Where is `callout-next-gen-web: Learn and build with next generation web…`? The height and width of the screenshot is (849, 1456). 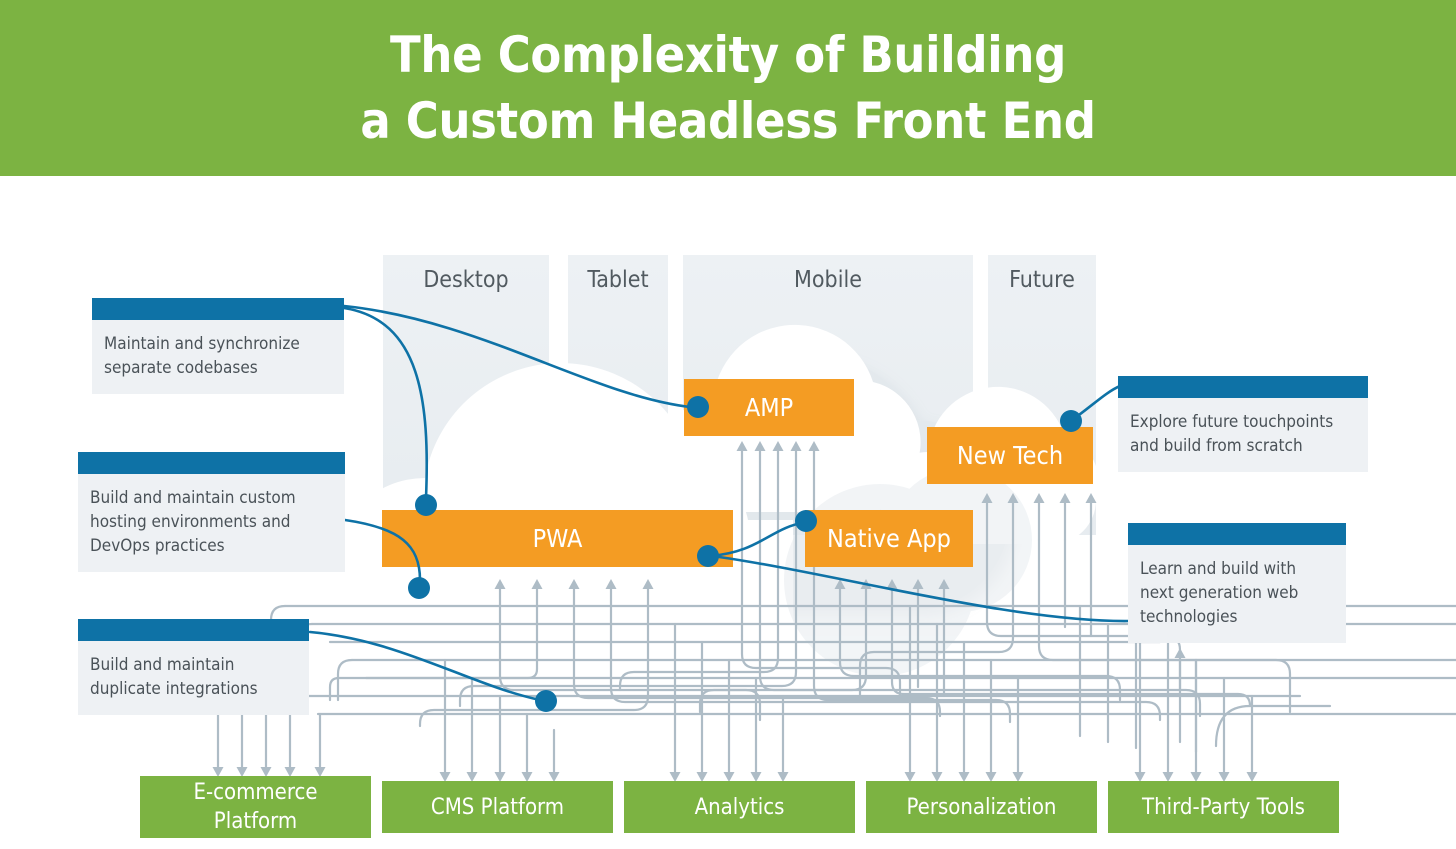 callout-next-gen-web: Learn and build with next generation web… is located at coordinates (1237, 583).